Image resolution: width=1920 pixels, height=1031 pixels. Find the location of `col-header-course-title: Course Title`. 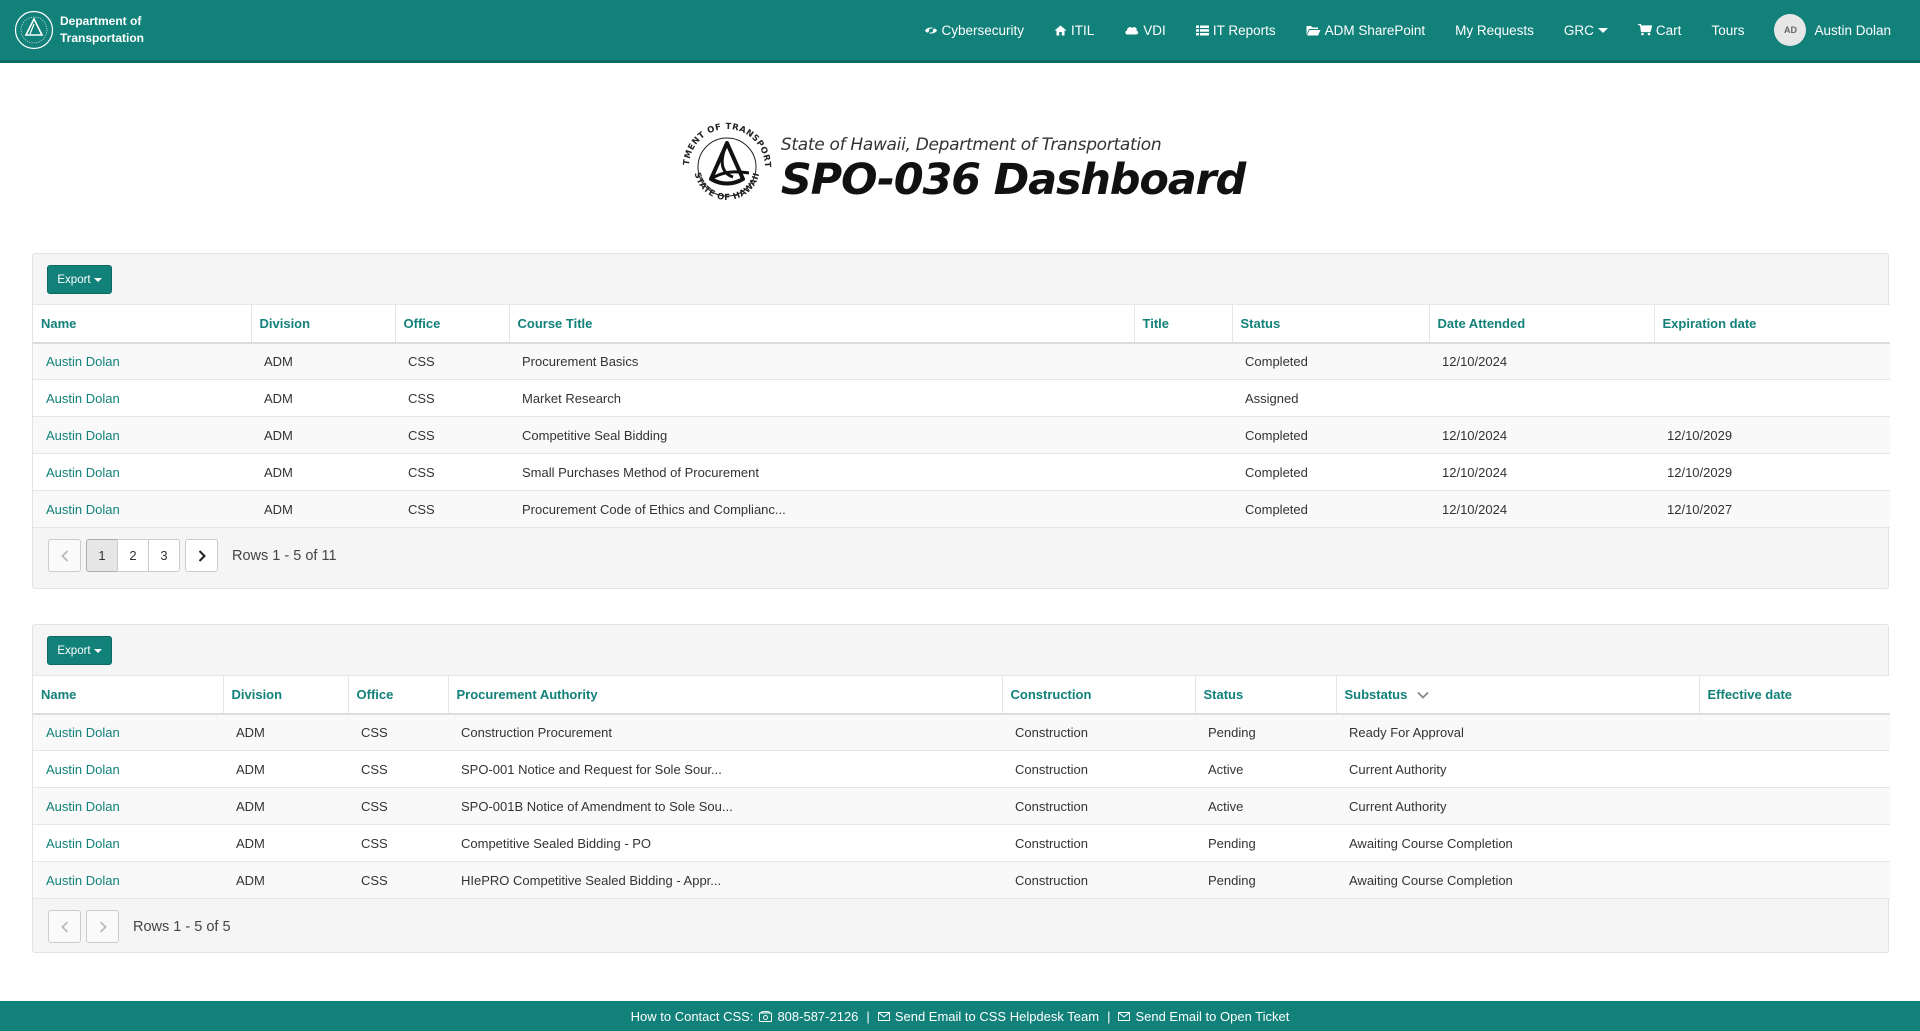

col-header-course-title: Course Title is located at coordinates (822, 324).